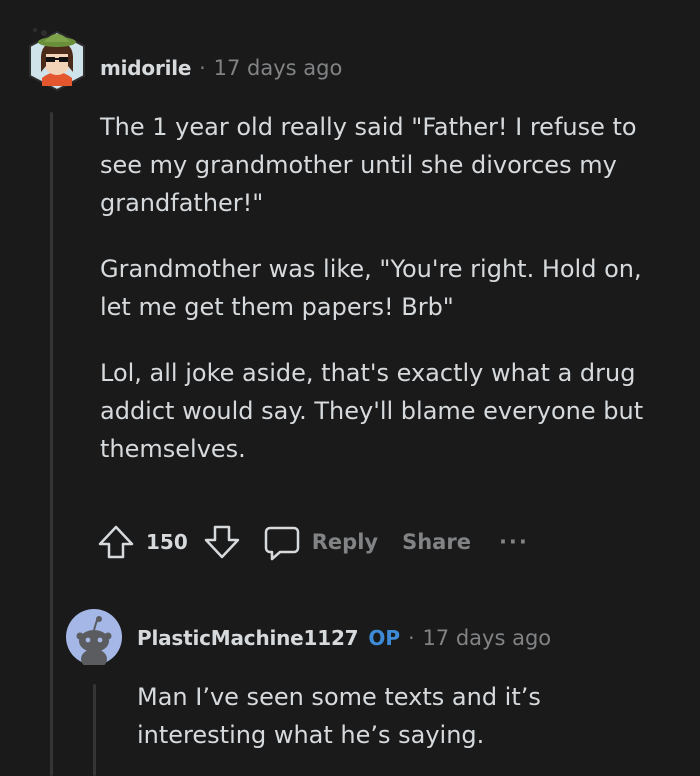 The image size is (700, 776). I want to click on avatar-image, so click(57, 60).